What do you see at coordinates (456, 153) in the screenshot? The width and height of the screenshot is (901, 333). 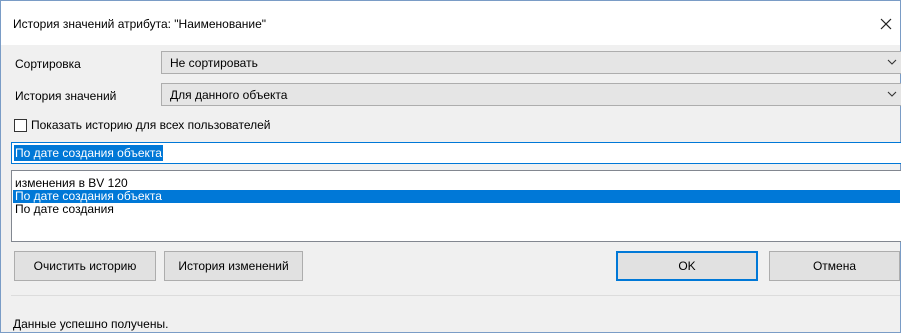 I see `value-text-field: По дате создания объекта` at bounding box center [456, 153].